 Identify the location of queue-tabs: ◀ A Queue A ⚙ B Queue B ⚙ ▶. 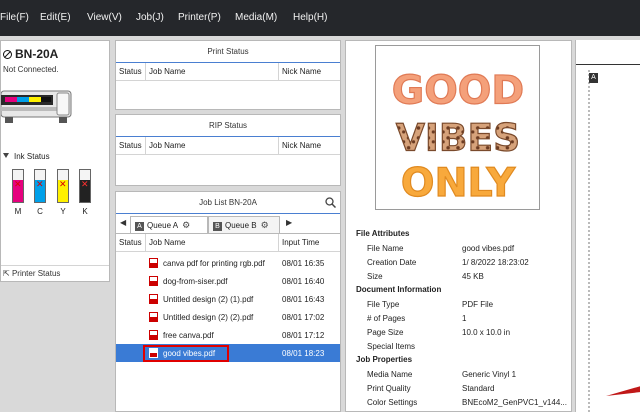
(228, 224).